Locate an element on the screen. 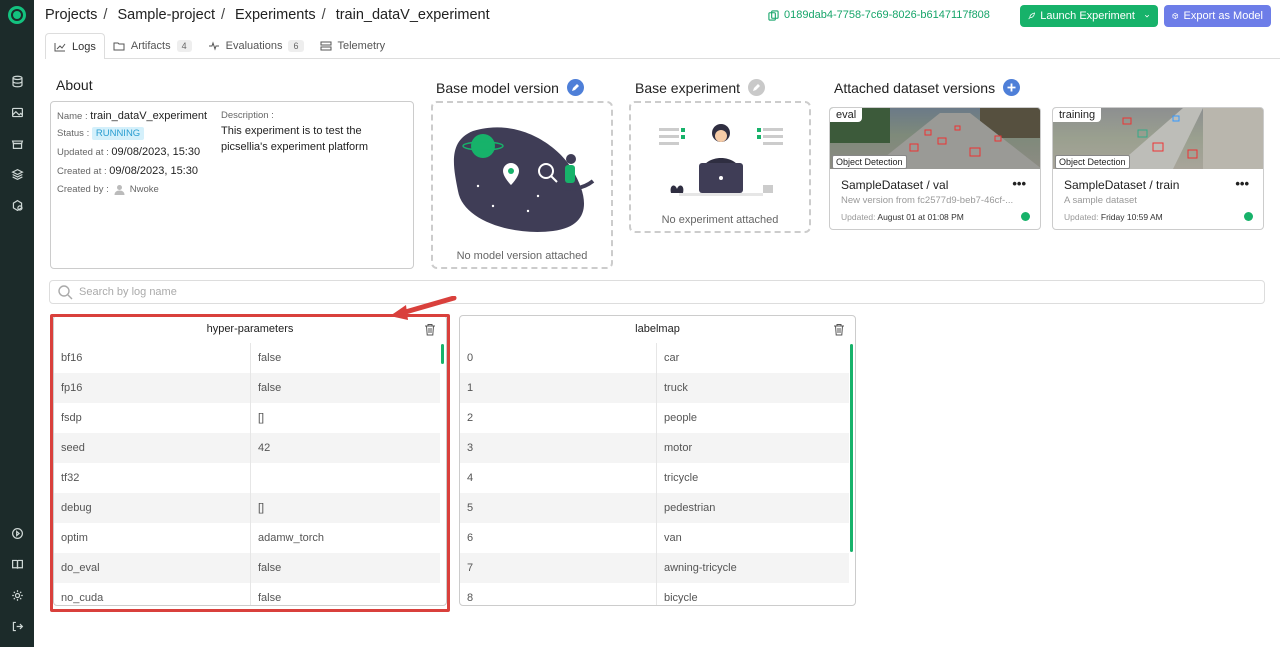  logout-icon is located at coordinates (17, 626).